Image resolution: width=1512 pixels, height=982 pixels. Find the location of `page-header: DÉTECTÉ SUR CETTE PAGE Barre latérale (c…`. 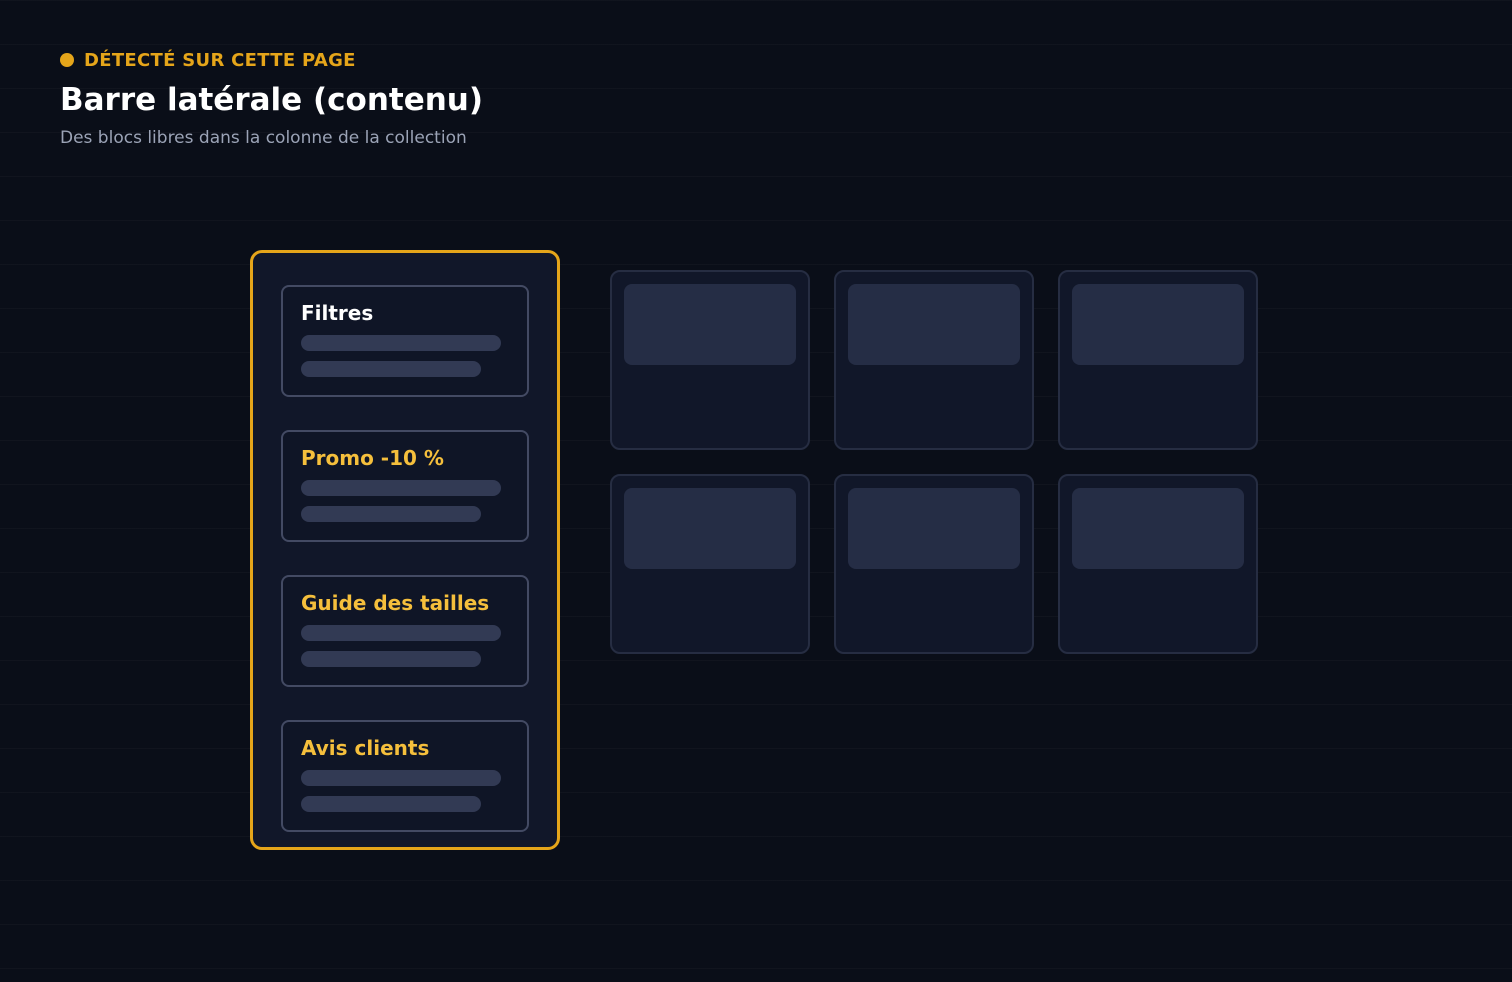

page-header: DÉTECTÉ SUR CETTE PAGE Barre latérale (c… is located at coordinates (271, 97).